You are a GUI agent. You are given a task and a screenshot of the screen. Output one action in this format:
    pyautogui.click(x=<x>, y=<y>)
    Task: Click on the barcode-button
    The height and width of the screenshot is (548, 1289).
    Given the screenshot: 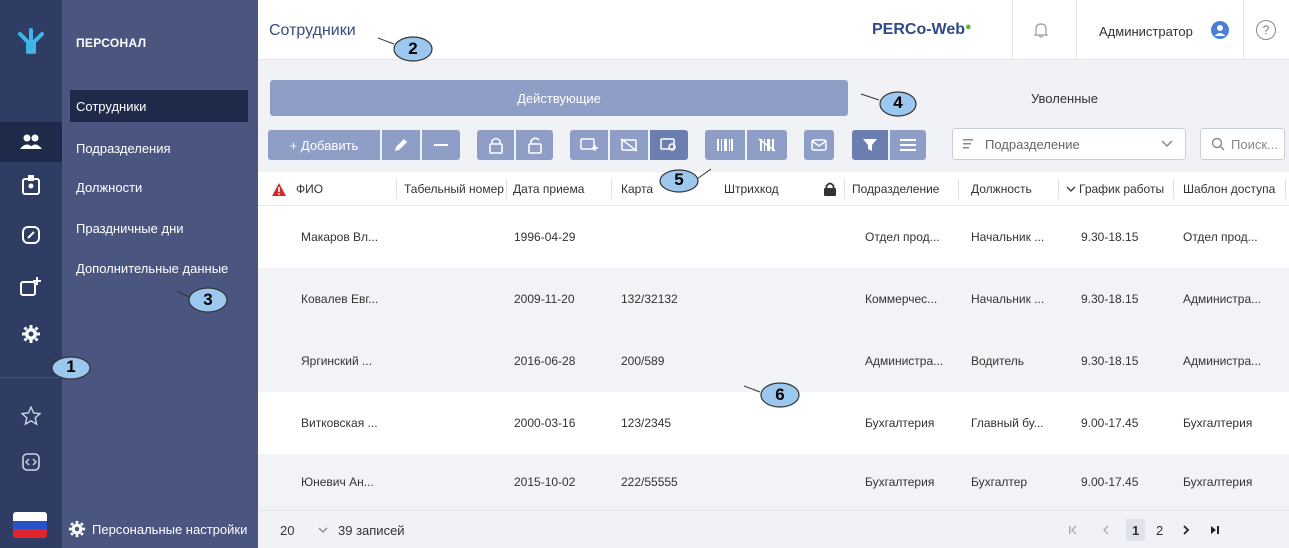 What is the action you would take?
    pyautogui.click(x=725, y=145)
    